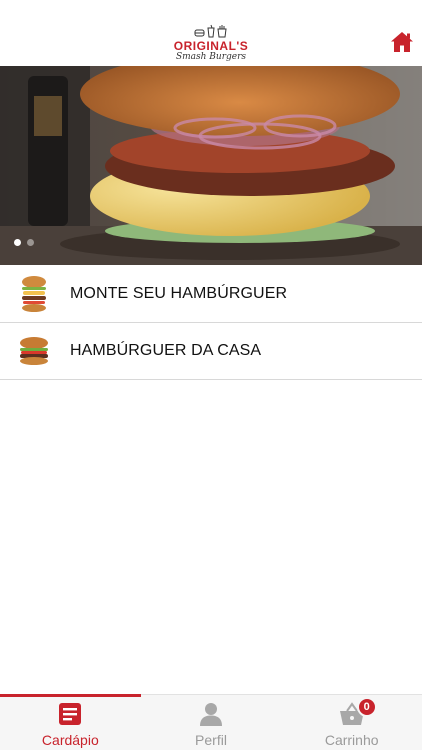 This screenshot has width=422, height=750. I want to click on brand-logo: ORIGINAL'S Smash Burgers, so click(211, 44).